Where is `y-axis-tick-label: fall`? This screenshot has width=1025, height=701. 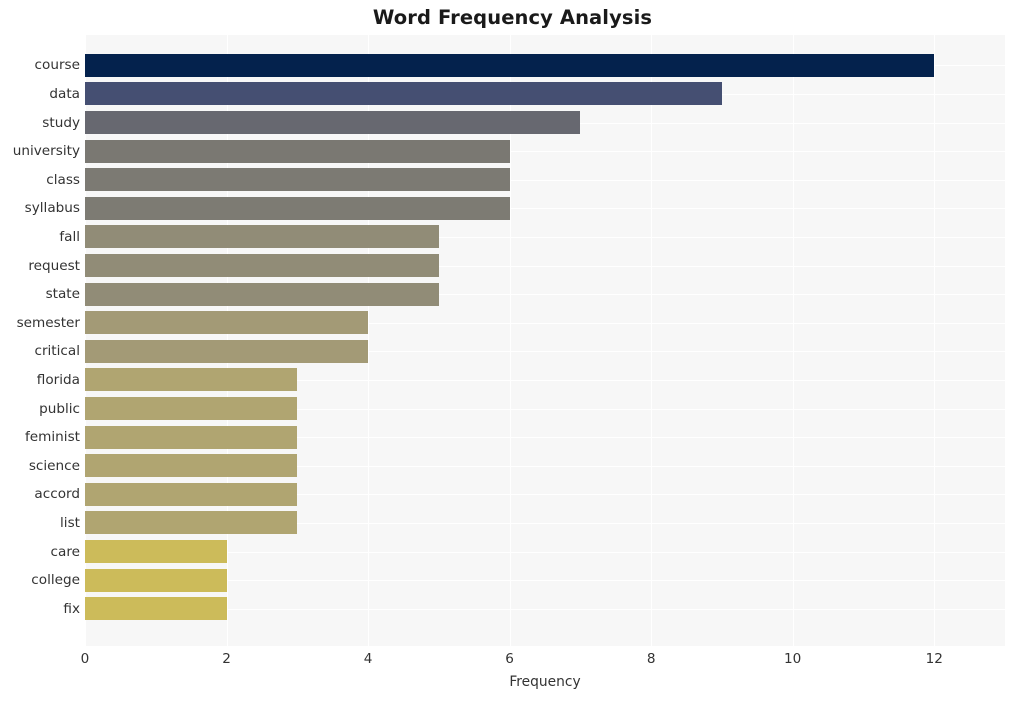
y-axis-tick-label: fall is located at coordinates (69, 236).